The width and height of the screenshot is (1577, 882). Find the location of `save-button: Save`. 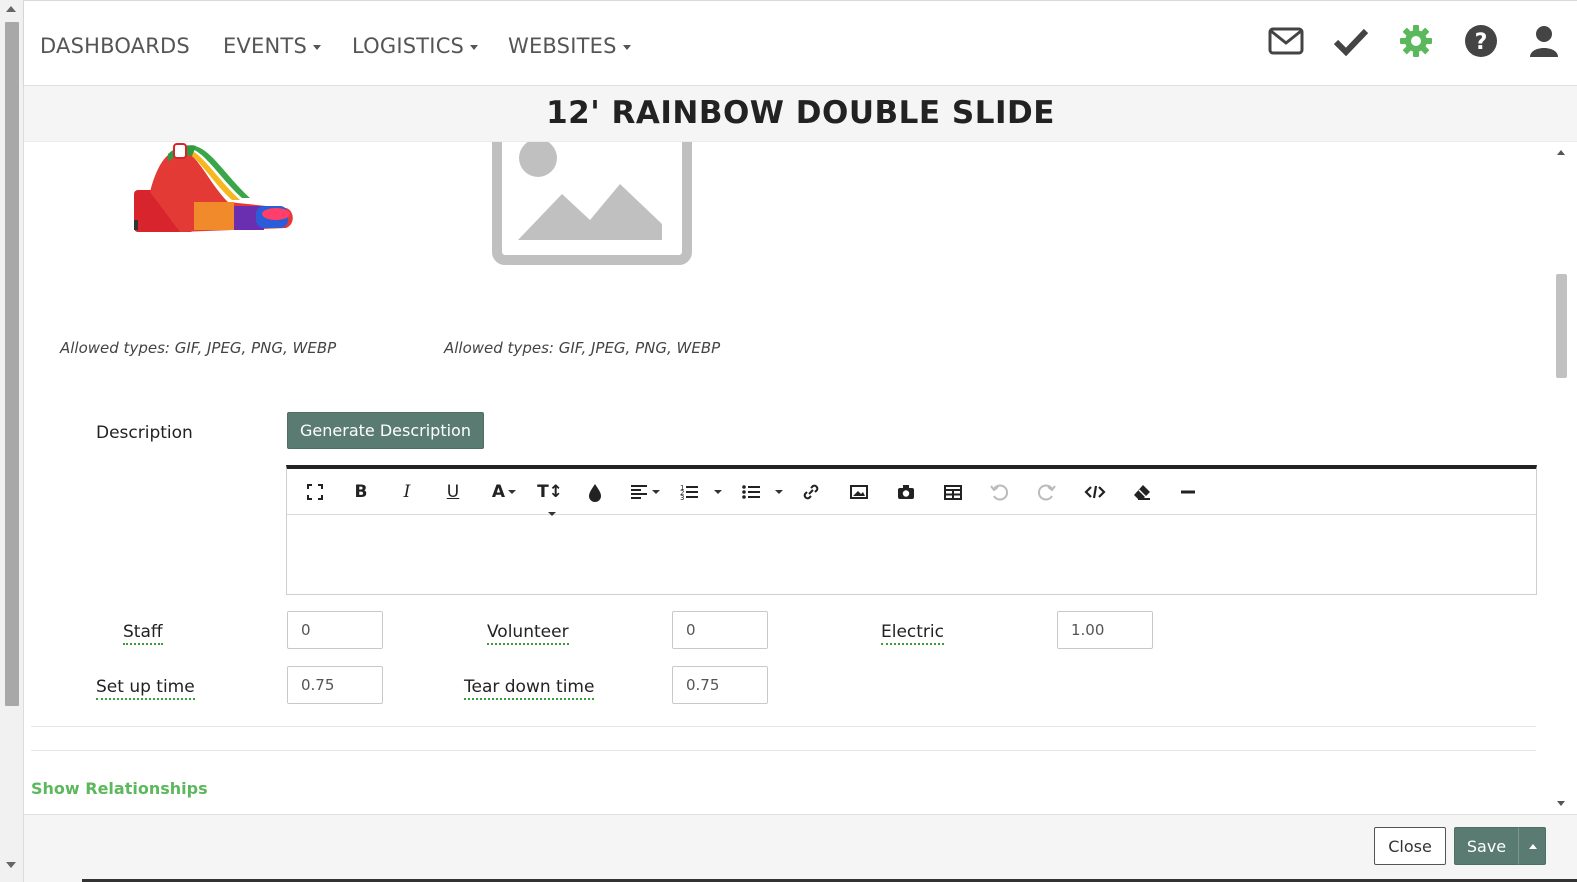

save-button: Save is located at coordinates (1486, 846).